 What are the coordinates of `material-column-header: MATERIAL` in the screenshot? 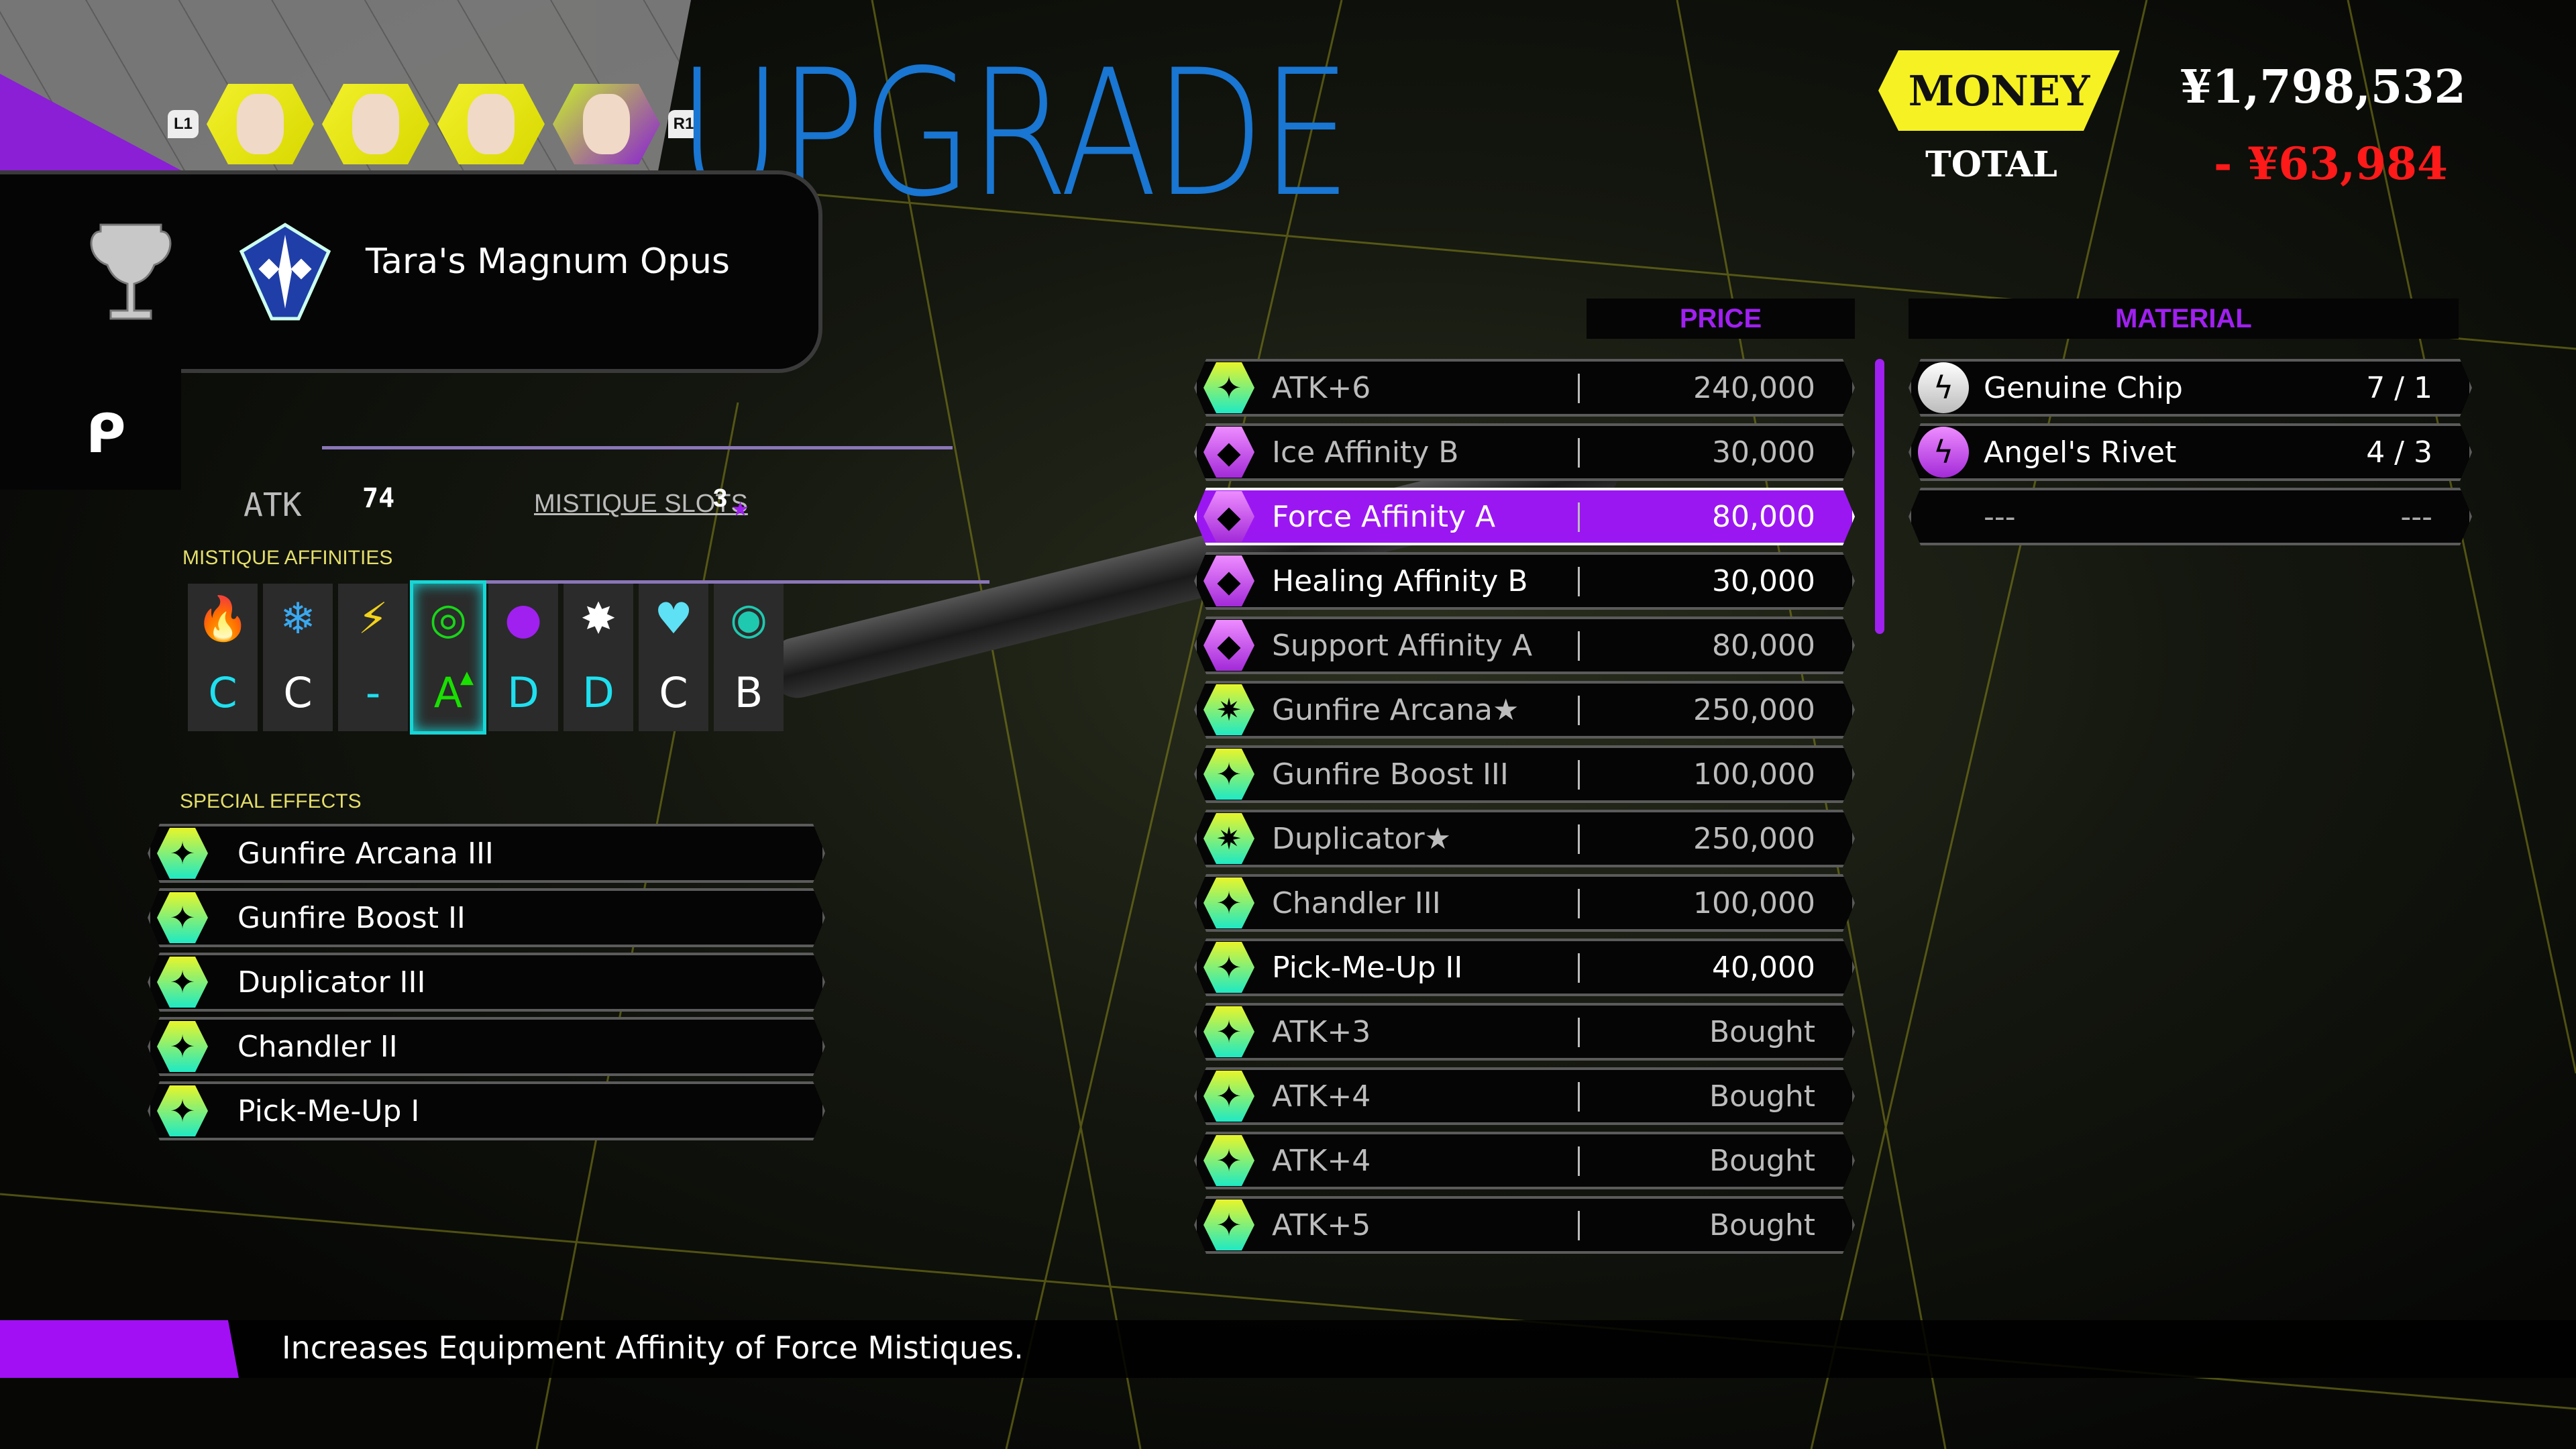 It's located at (2184, 319).